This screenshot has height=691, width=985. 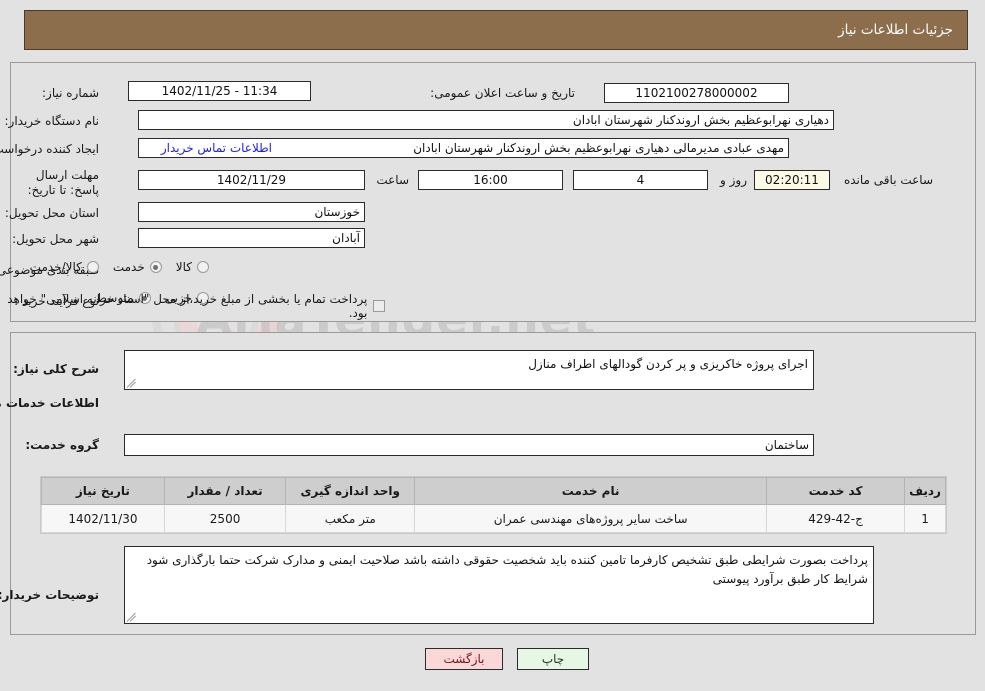 What do you see at coordinates (251, 212) in the screenshot?
I see `province-value: خوزستان` at bounding box center [251, 212].